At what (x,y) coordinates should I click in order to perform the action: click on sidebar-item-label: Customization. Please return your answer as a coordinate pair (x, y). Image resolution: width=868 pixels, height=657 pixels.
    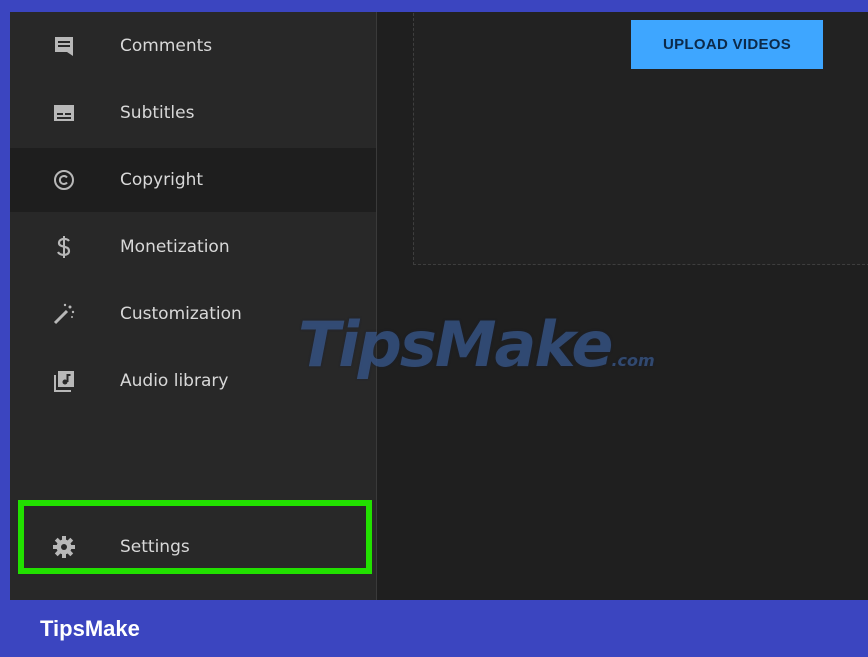
    Looking at the image, I should click on (181, 314).